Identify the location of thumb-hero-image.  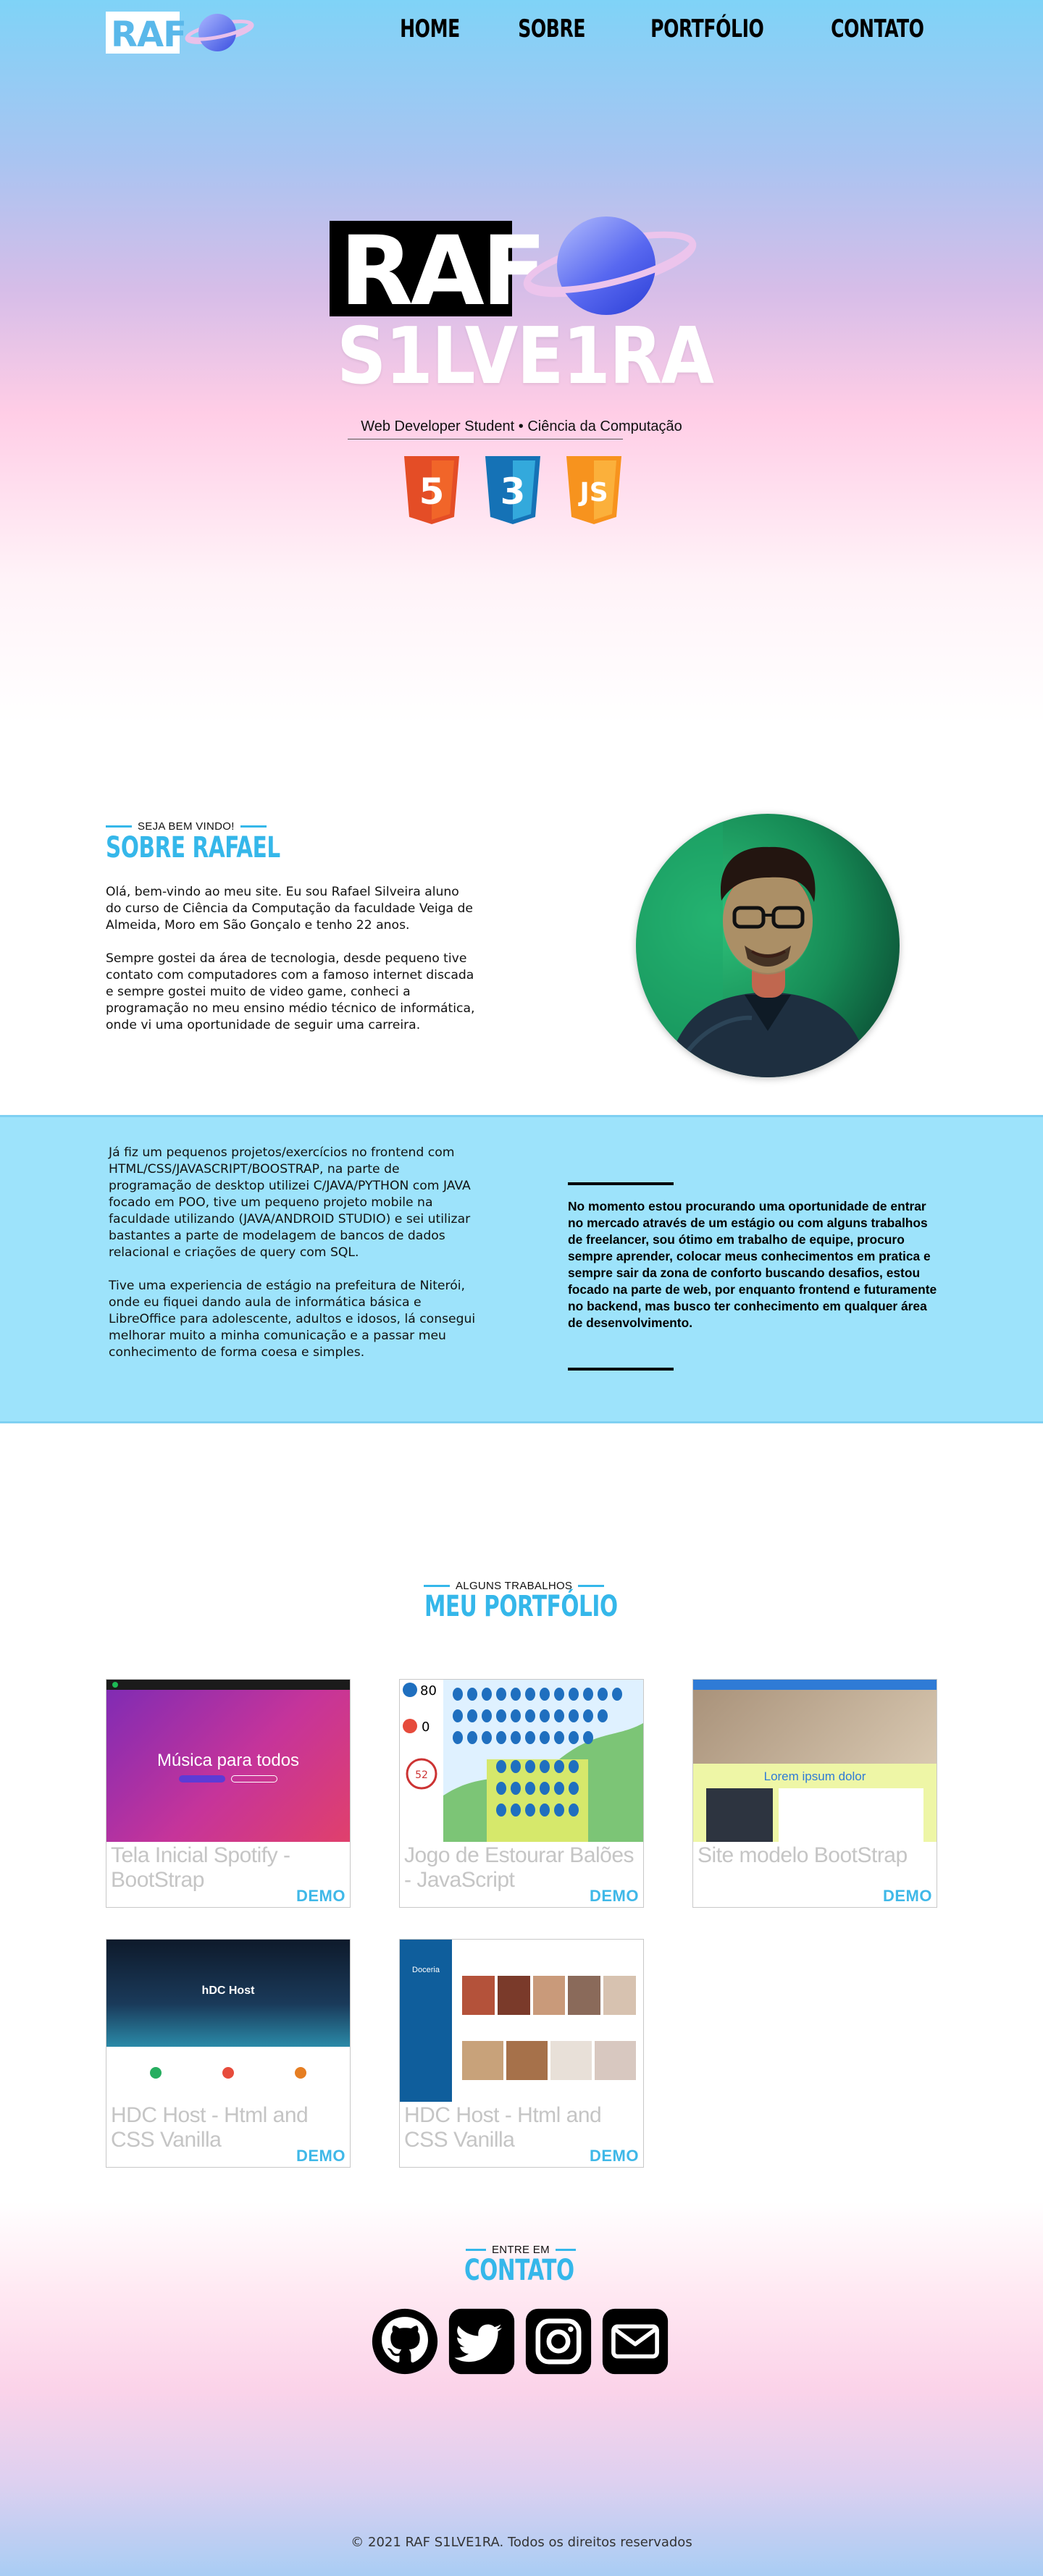
(815, 1727).